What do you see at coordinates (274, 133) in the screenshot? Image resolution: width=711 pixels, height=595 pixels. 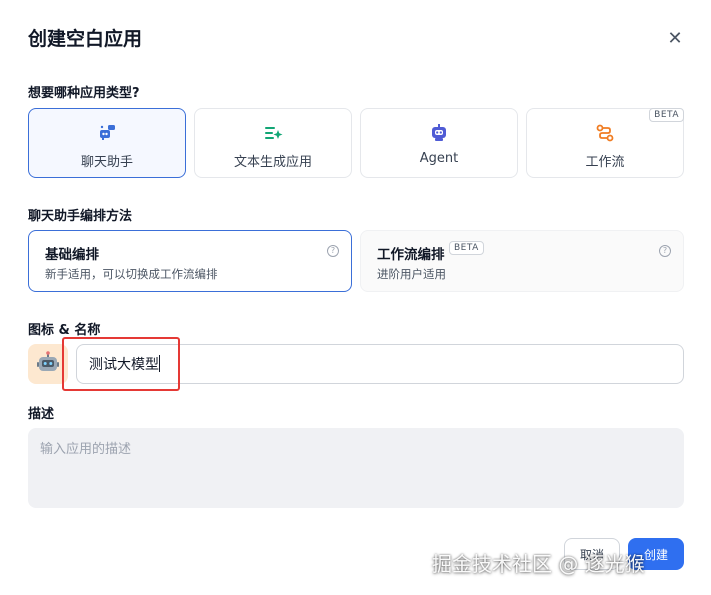 I see `text-generation-icon` at bounding box center [274, 133].